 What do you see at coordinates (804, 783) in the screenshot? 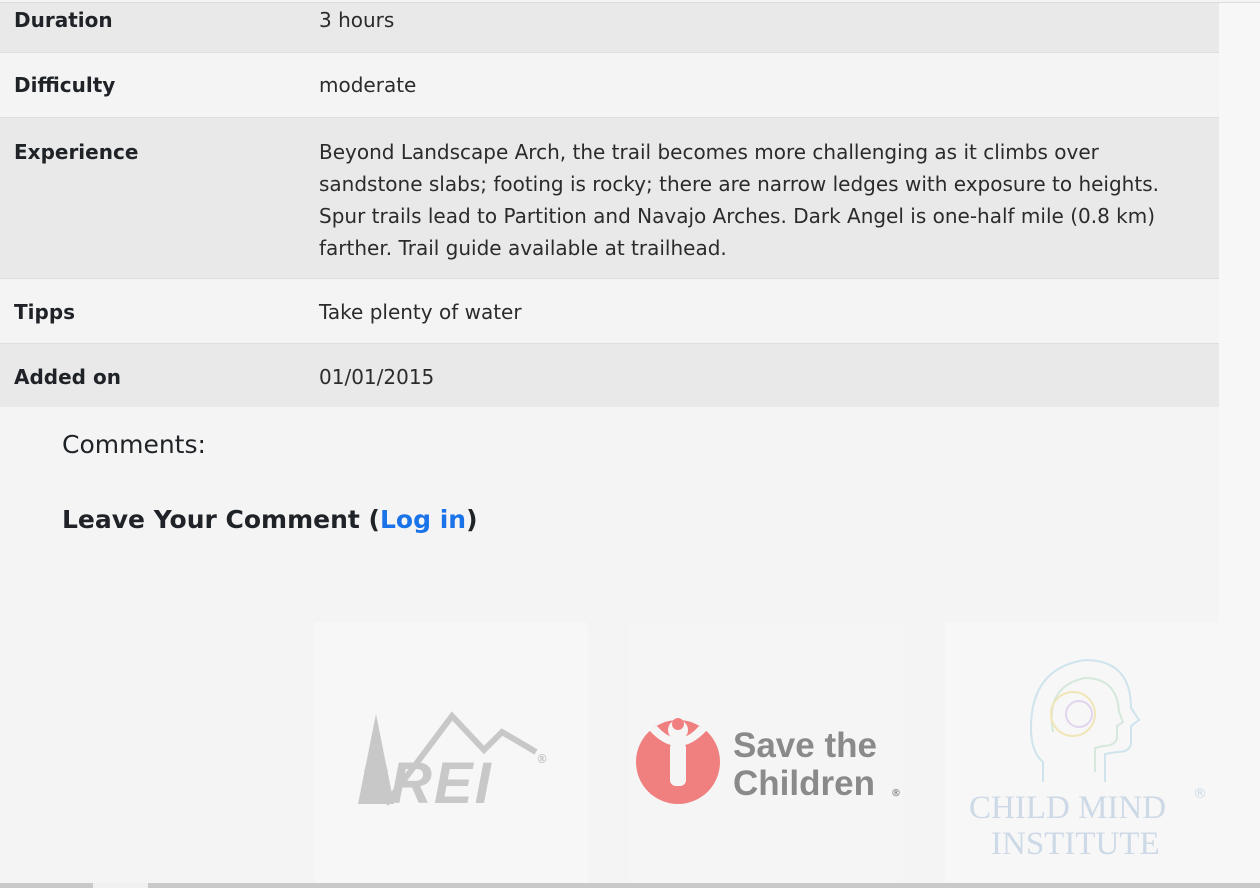
I see `save-the-children-line2: Children` at bounding box center [804, 783].